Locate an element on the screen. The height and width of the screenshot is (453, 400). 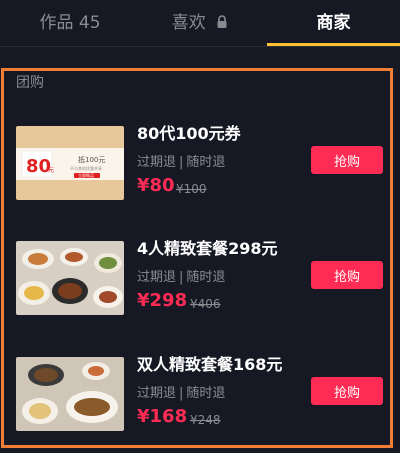
voucher-image: 80 元 抵100元 不与其他优惠共享 立即购买 is located at coordinates (70, 163).